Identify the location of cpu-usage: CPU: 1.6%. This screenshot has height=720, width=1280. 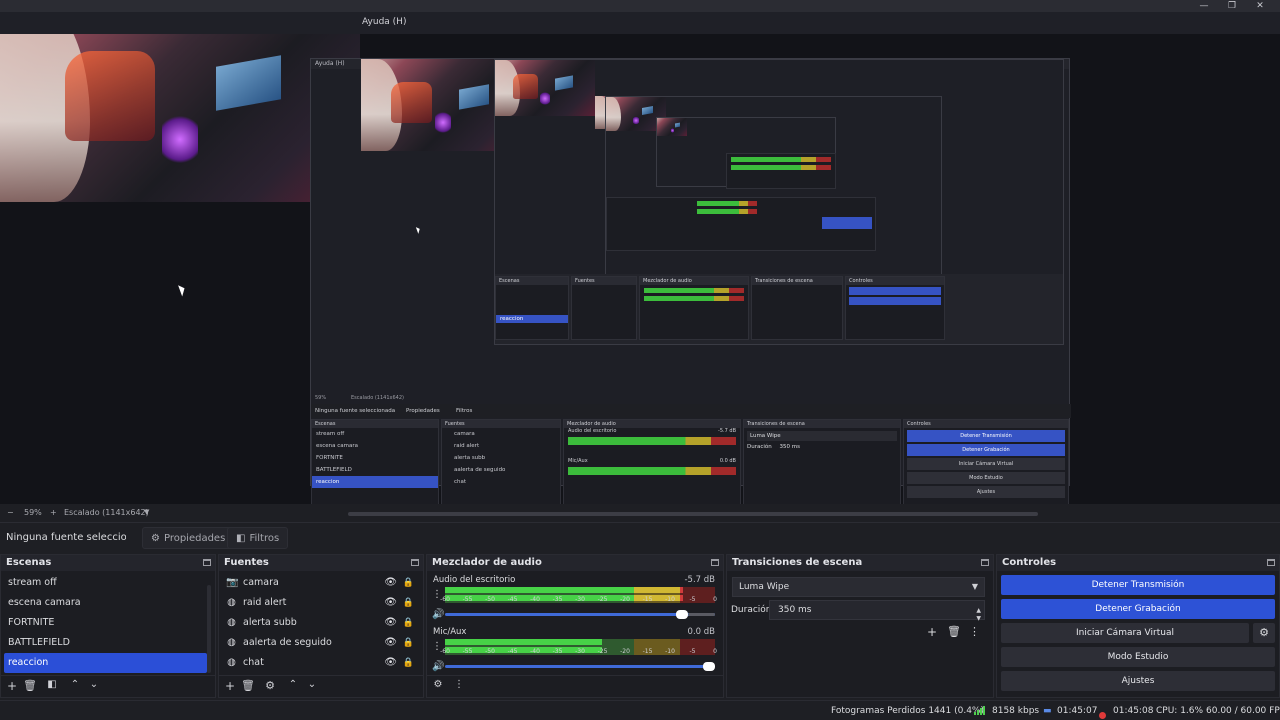
(1180, 711).